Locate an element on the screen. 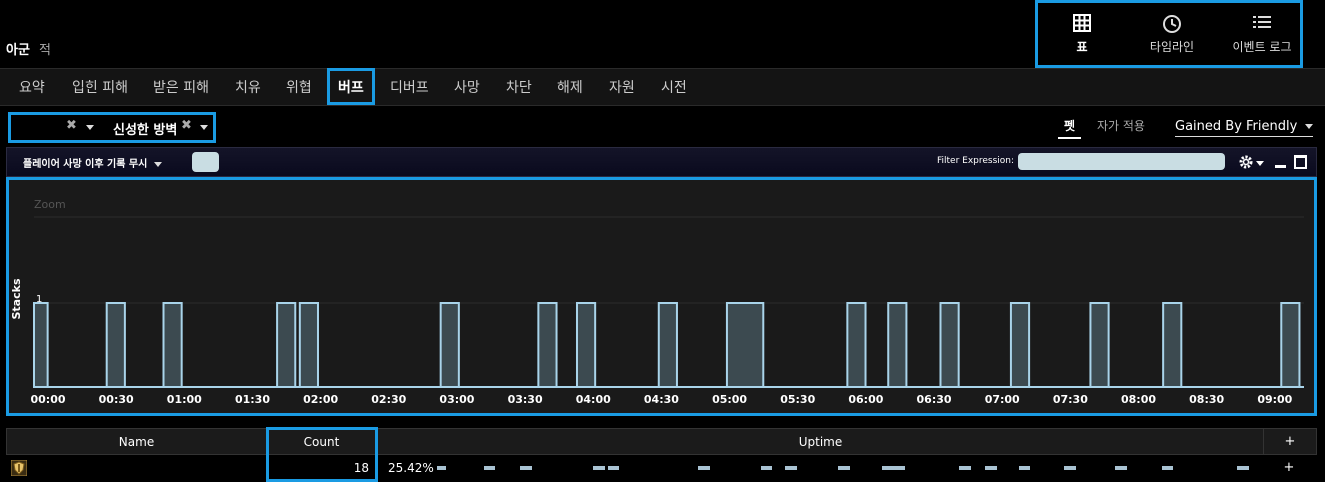 The height and width of the screenshot is (482, 1325). toggle-switch is located at coordinates (205, 162).